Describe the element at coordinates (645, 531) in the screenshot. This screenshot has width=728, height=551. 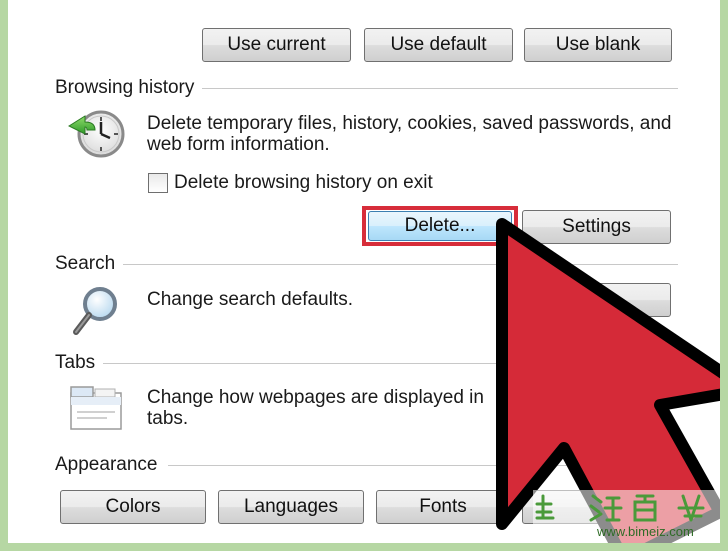
I see `watermark-site: www.bimeiz.com` at that location.